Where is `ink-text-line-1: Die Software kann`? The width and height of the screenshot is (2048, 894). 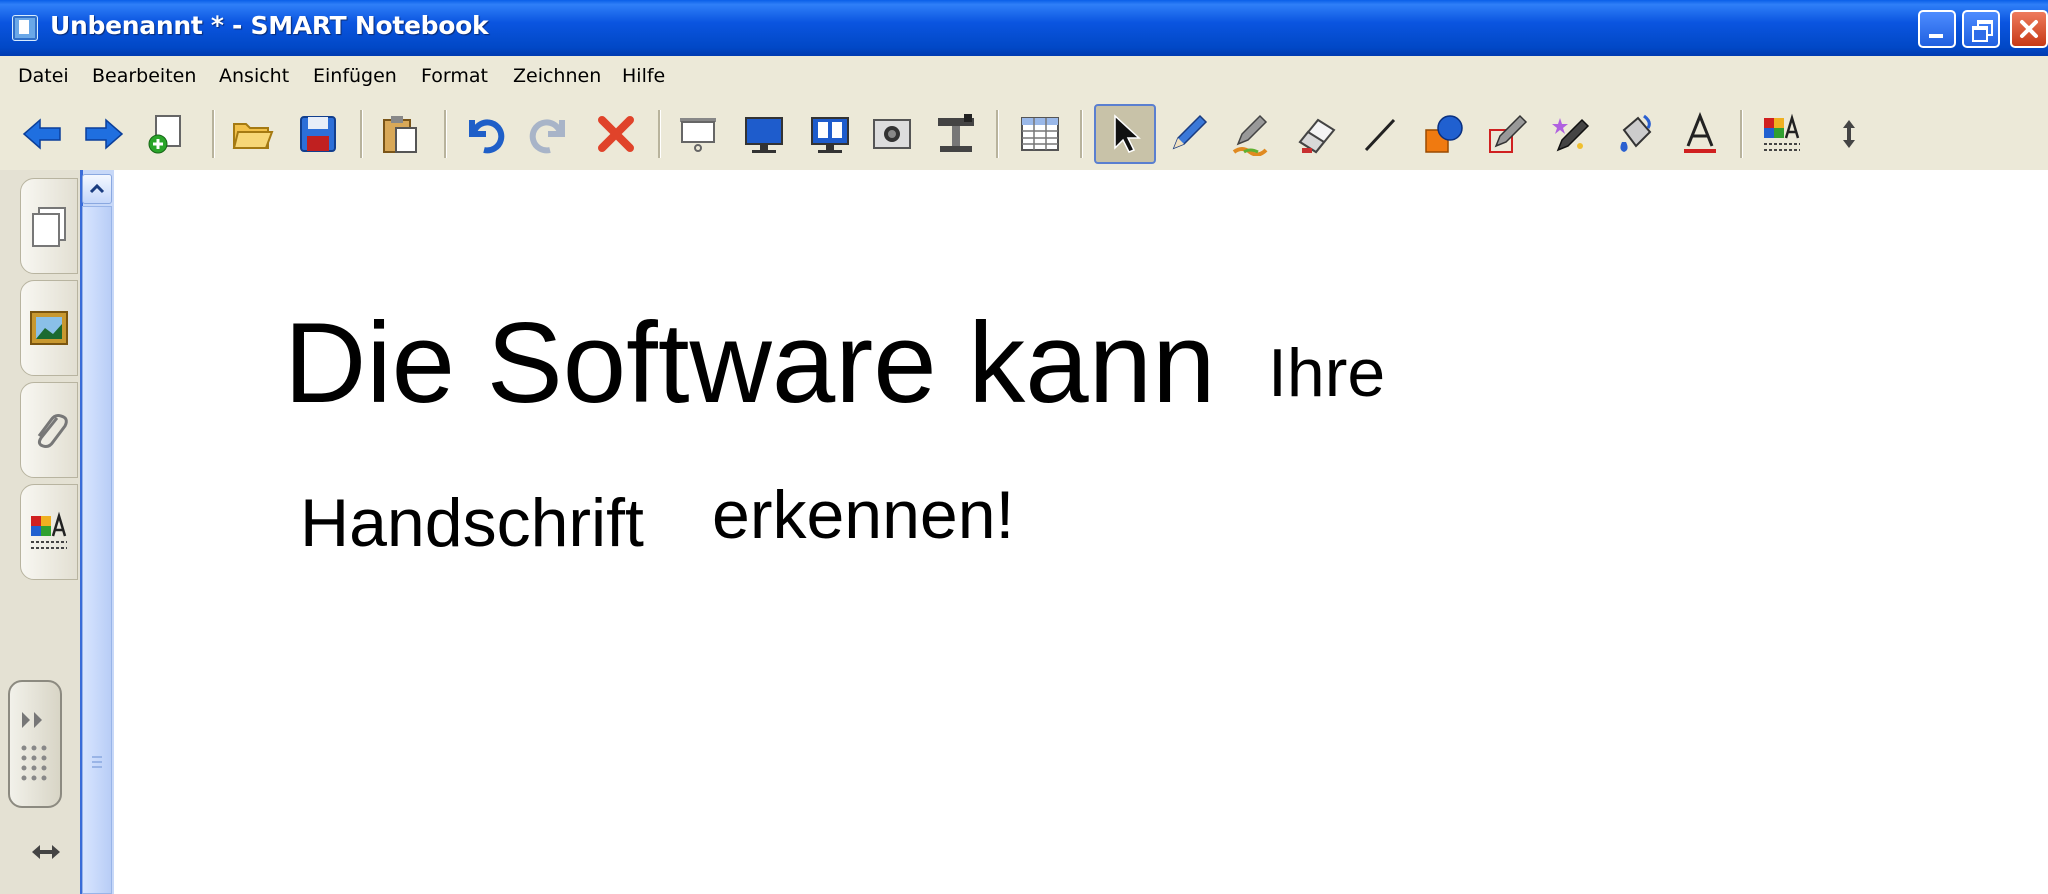
ink-text-line-1: Die Software kann is located at coordinates (749, 363).